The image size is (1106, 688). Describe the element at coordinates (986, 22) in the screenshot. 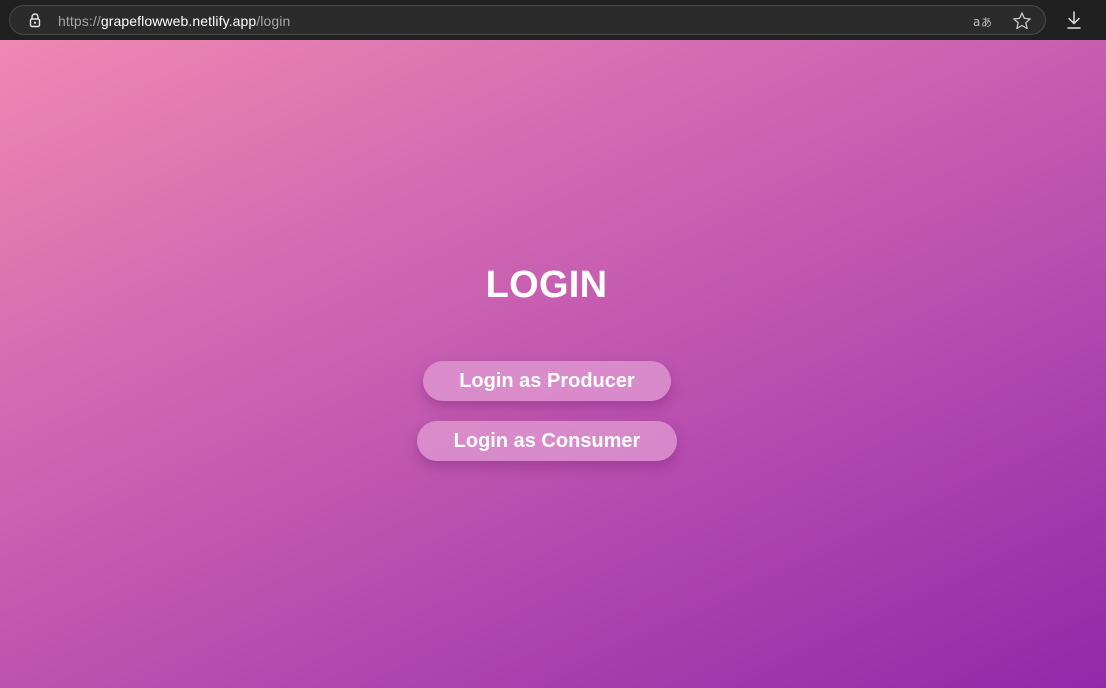

I see `svg-text: あ` at that location.